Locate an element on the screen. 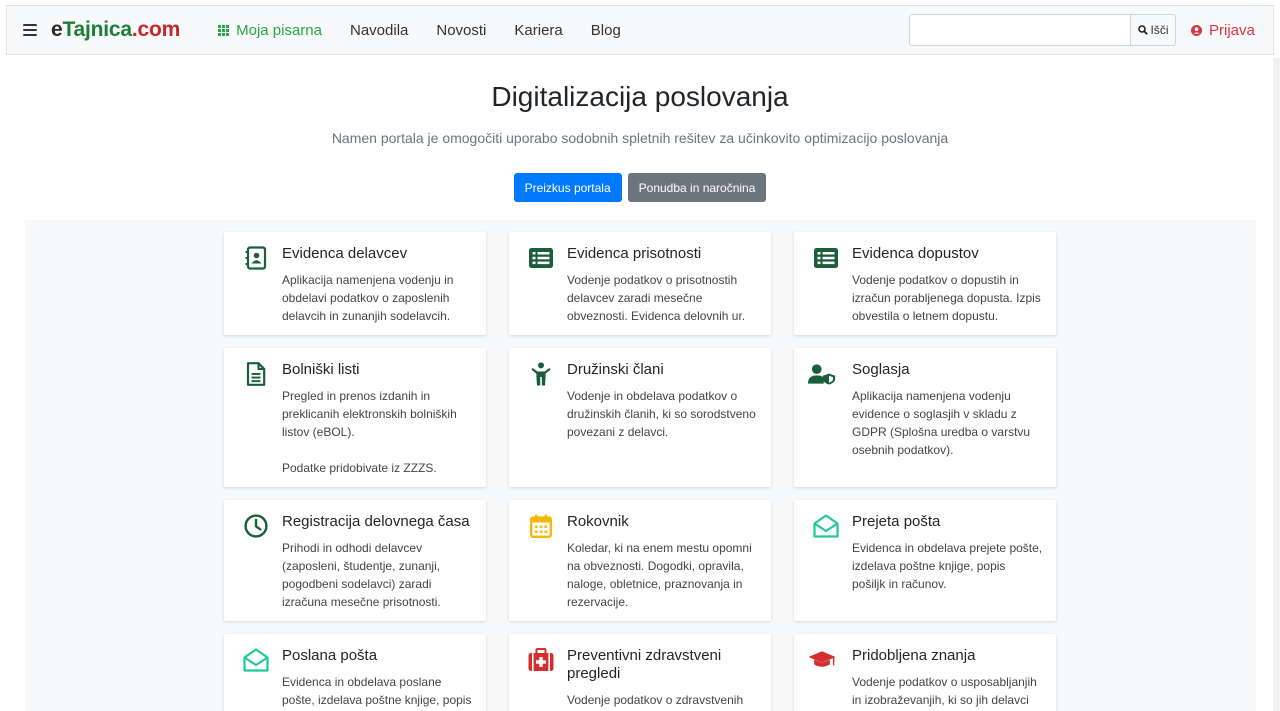 The height and width of the screenshot is (711, 1280). nav-item-navodila: Navodila is located at coordinates (379, 30).